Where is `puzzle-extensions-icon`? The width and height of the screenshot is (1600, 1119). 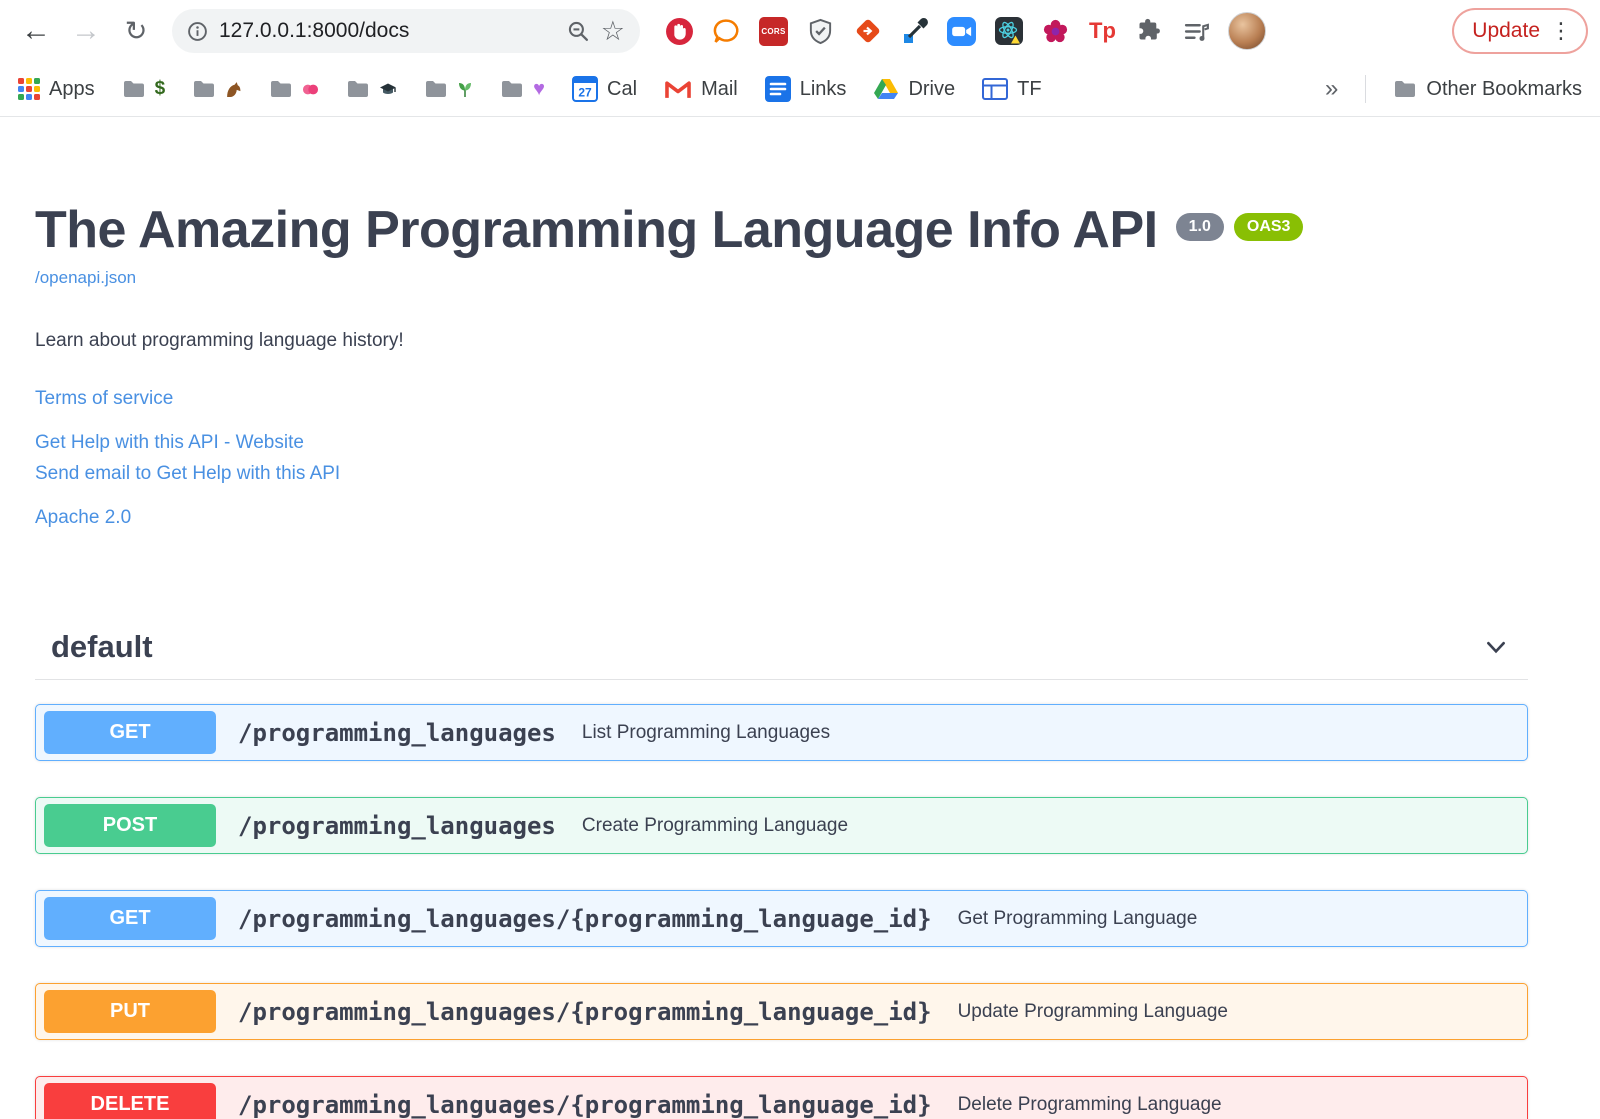 puzzle-extensions-icon is located at coordinates (1149, 31).